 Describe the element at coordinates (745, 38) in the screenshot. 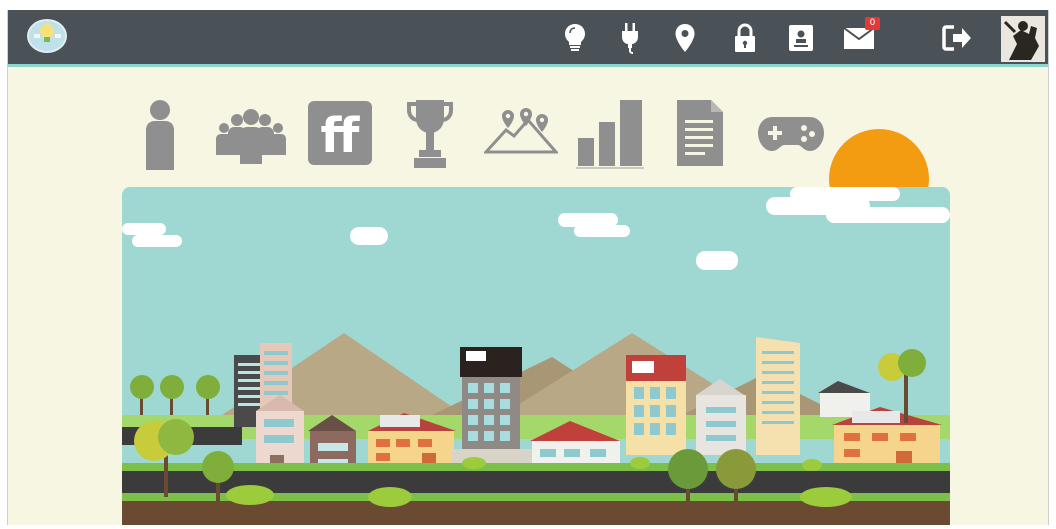

I see `lock-icon` at that location.